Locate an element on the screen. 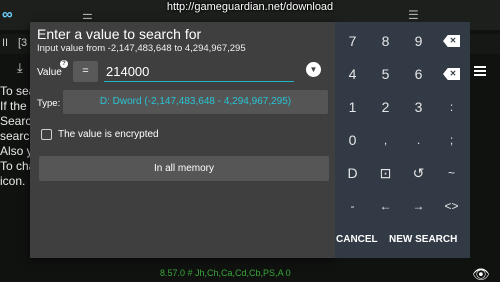 Image resolution: width=500 pixels, height=282 pixels. key-2-3: : is located at coordinates (451, 107).